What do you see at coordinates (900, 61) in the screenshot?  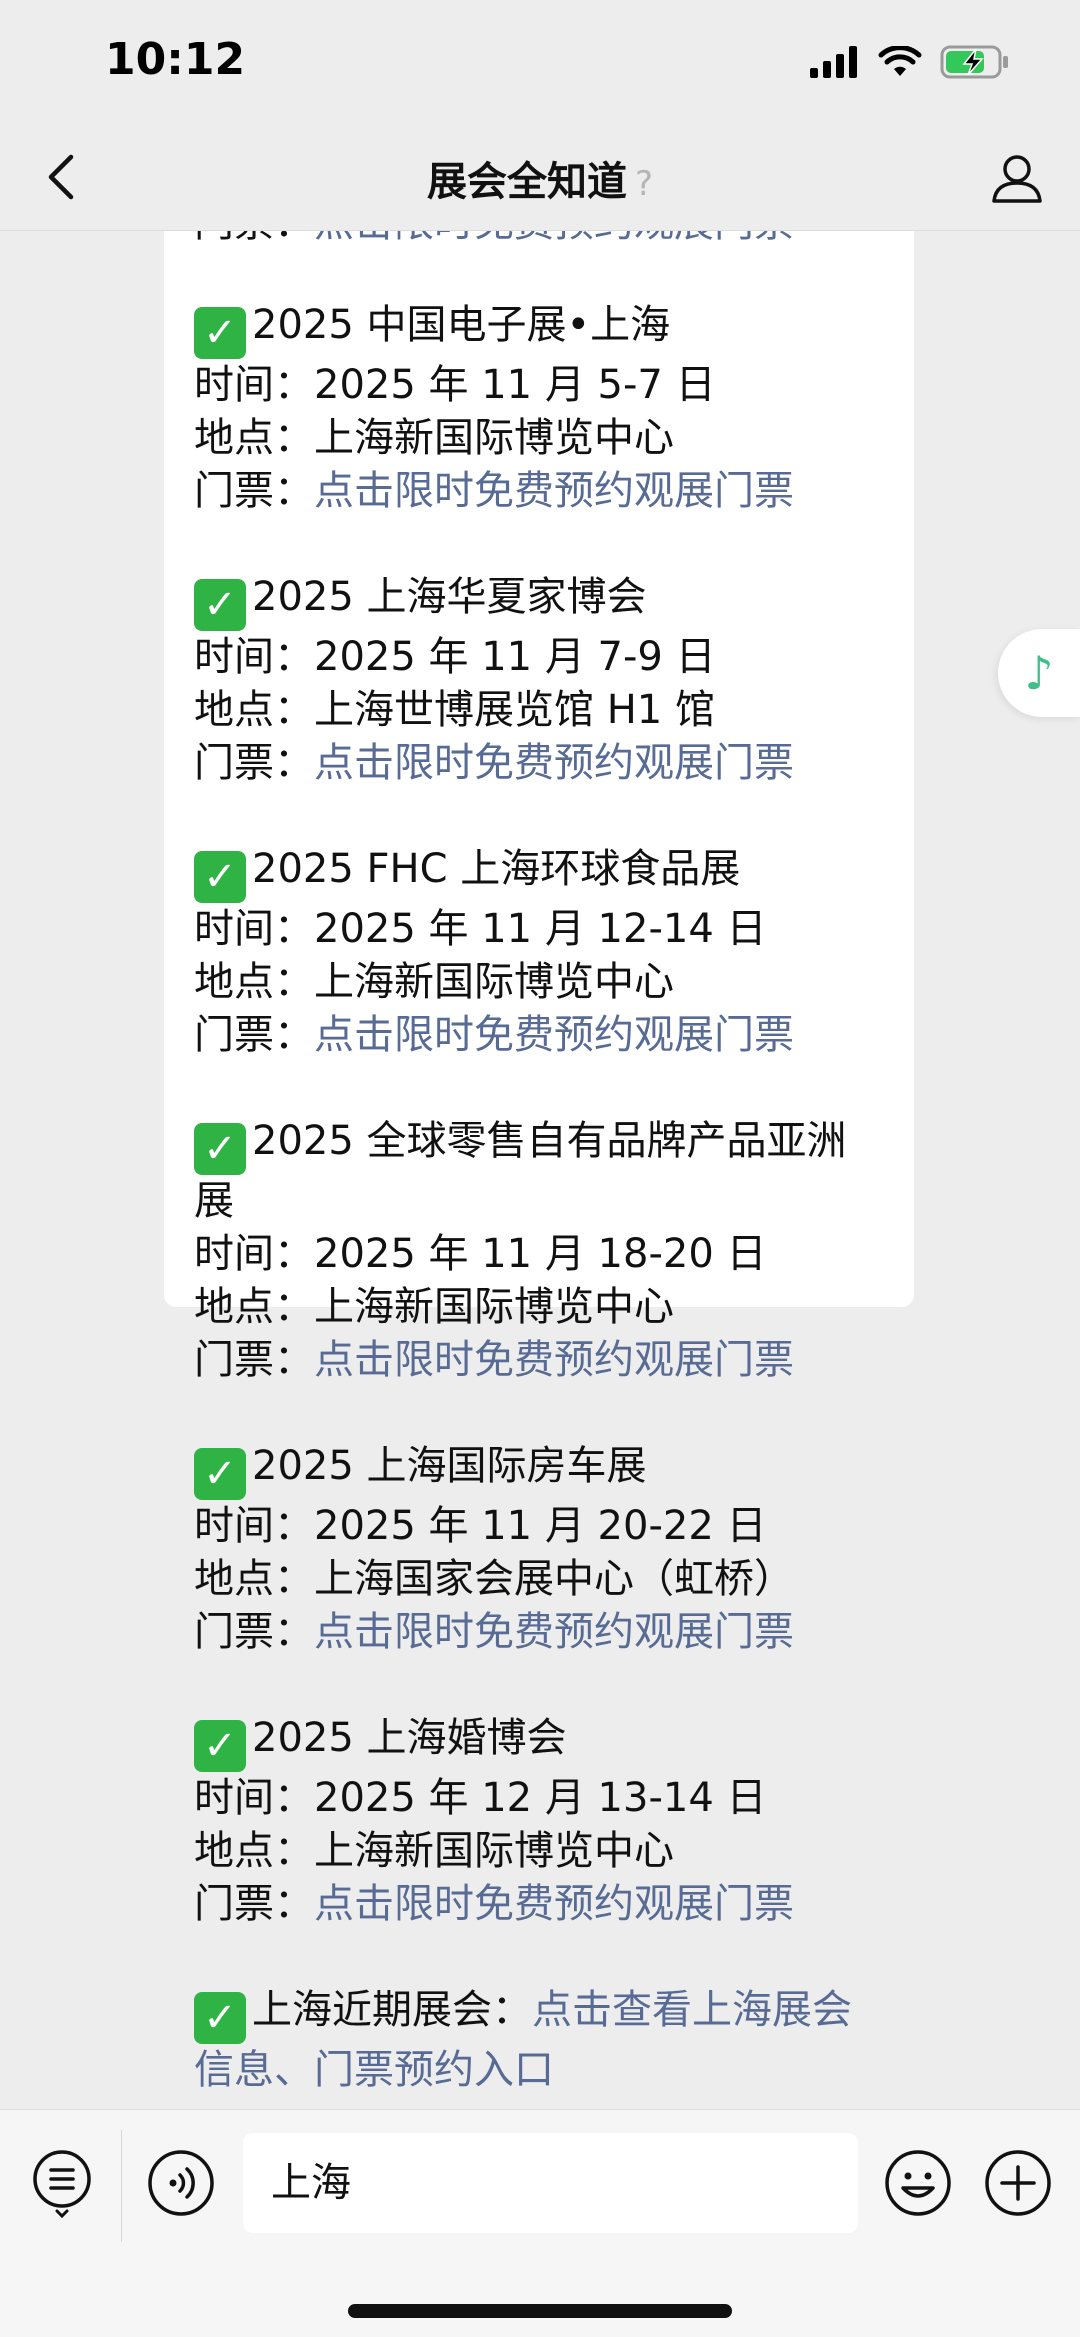 I see `wifi-icon` at bounding box center [900, 61].